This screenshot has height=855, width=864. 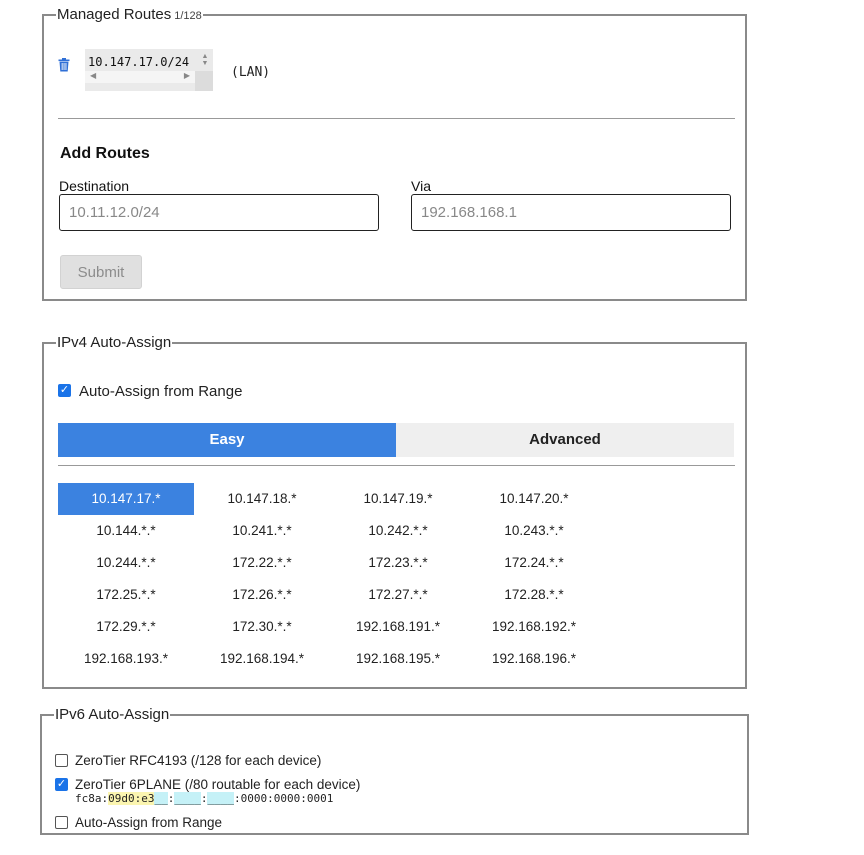 What do you see at coordinates (219, 212) in the screenshot?
I see `destination-input` at bounding box center [219, 212].